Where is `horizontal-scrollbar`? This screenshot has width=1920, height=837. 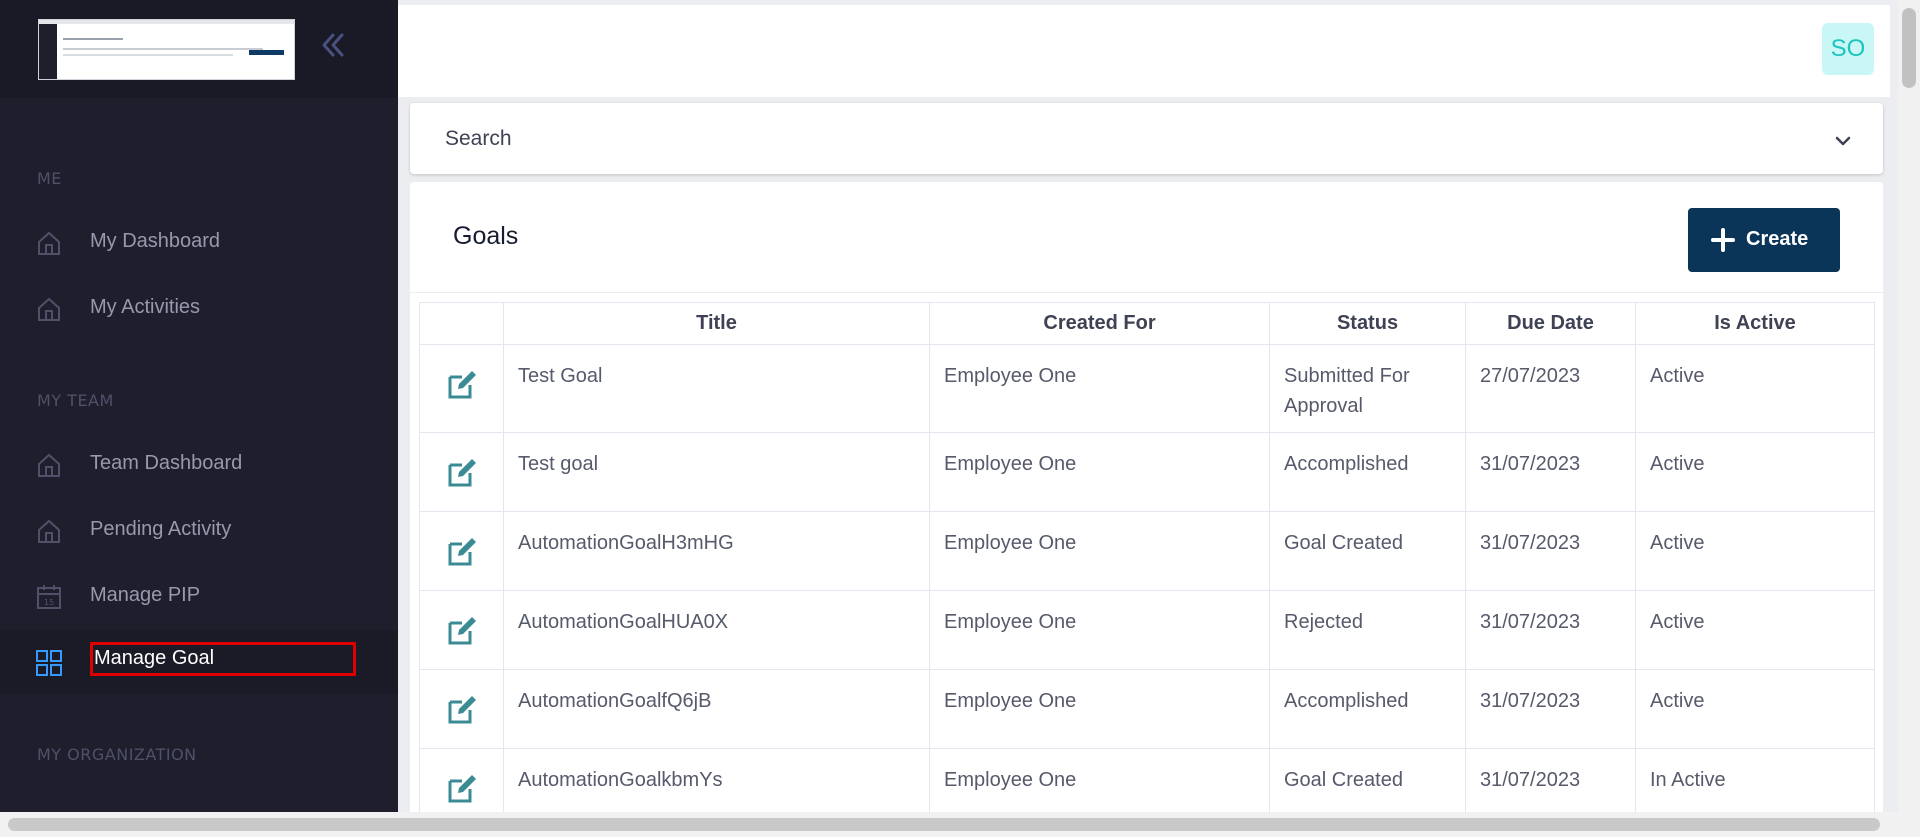
horizontal-scrollbar is located at coordinates (960, 824).